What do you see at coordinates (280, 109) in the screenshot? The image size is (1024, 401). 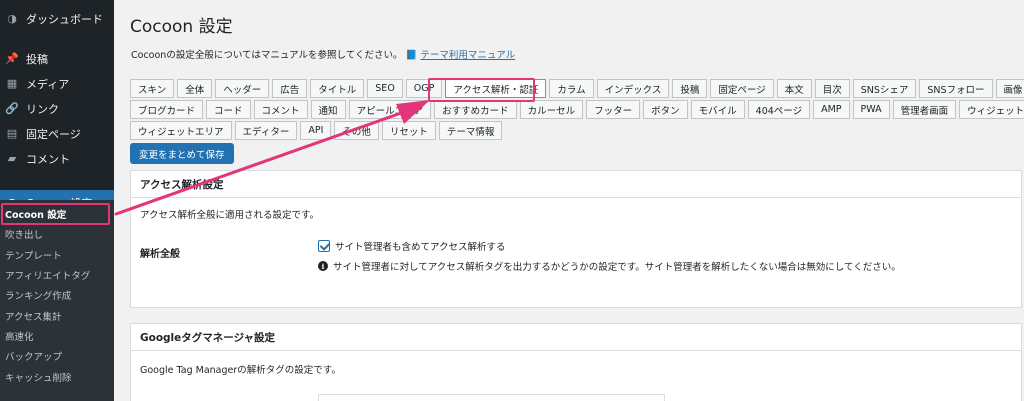 I see `settings-tab: コメント` at bounding box center [280, 109].